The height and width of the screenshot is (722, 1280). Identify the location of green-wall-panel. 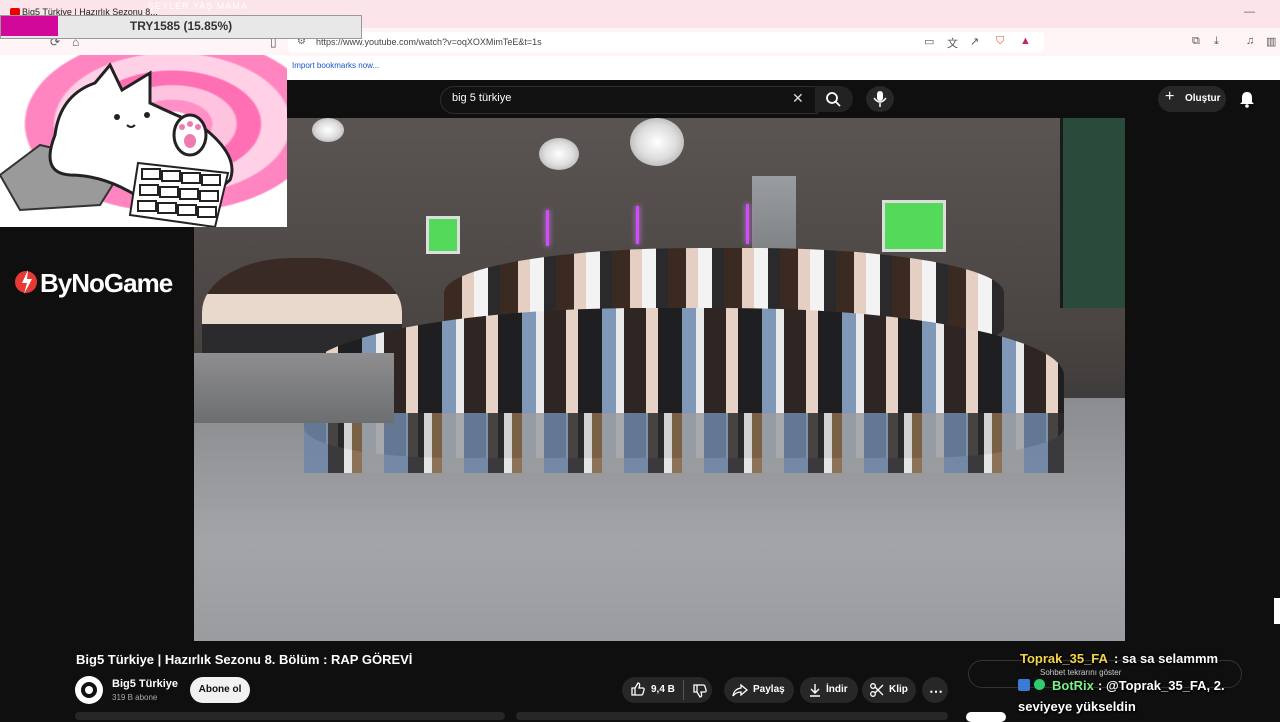
(1092, 213).